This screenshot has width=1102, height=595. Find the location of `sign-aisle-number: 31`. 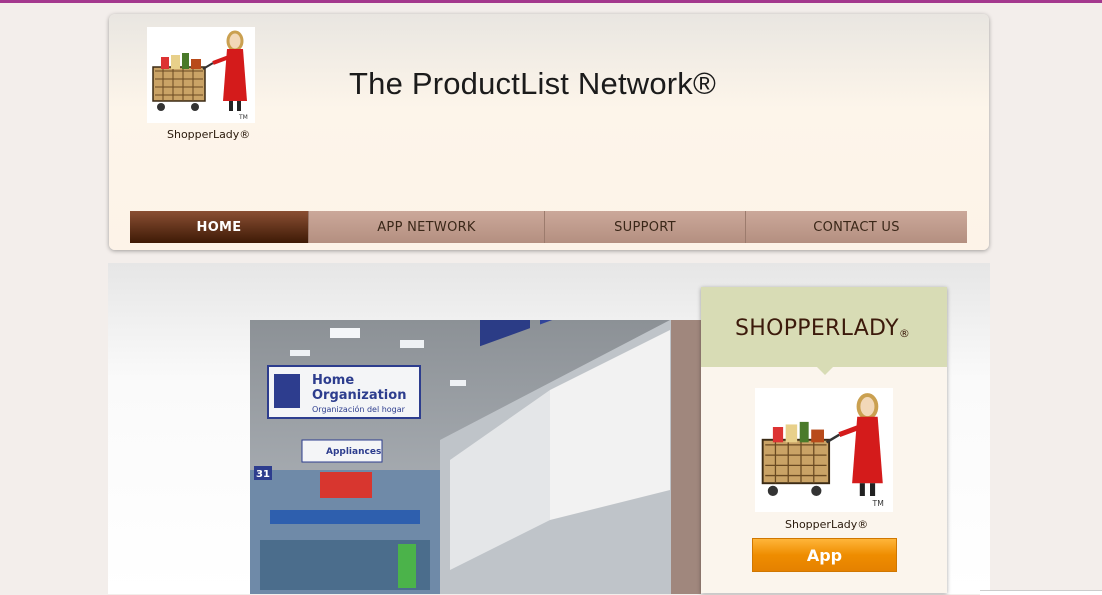

sign-aisle-number: 31 is located at coordinates (263, 474).